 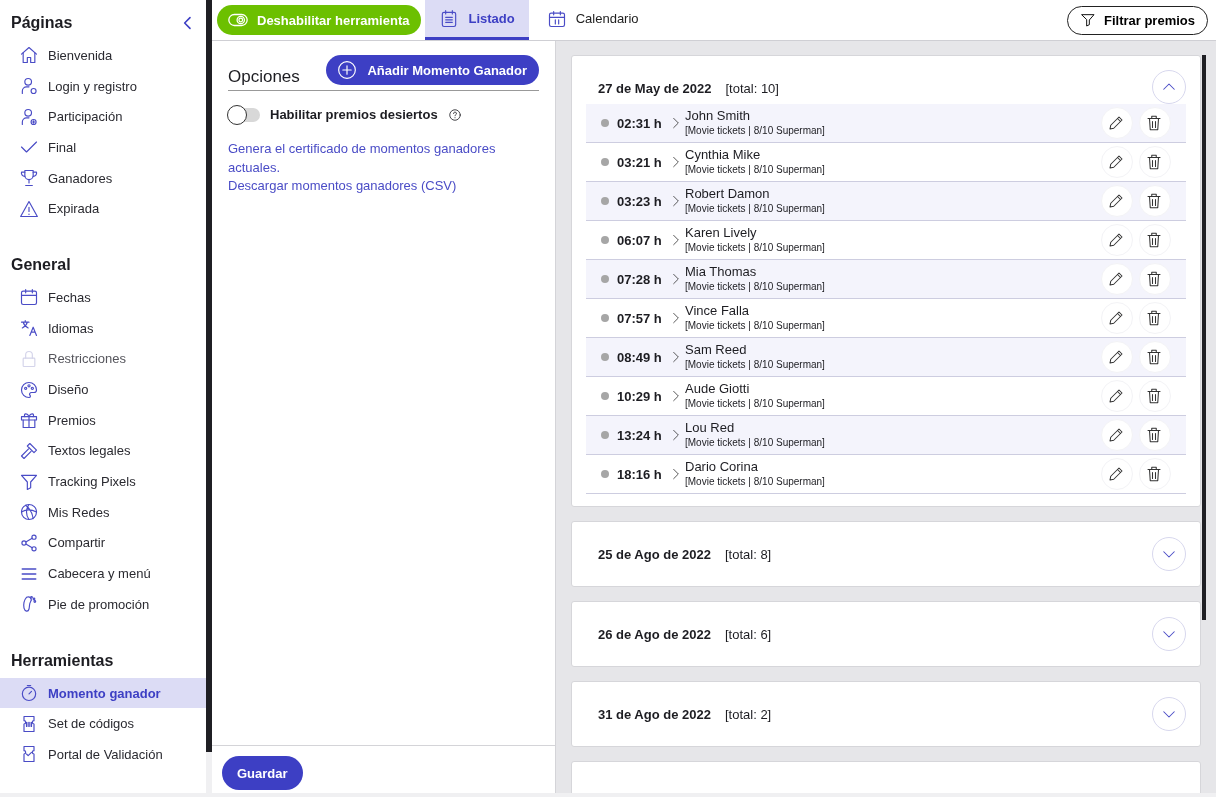 What do you see at coordinates (1137, 20) in the screenshot?
I see `filter-button: Filtrar premios` at bounding box center [1137, 20].